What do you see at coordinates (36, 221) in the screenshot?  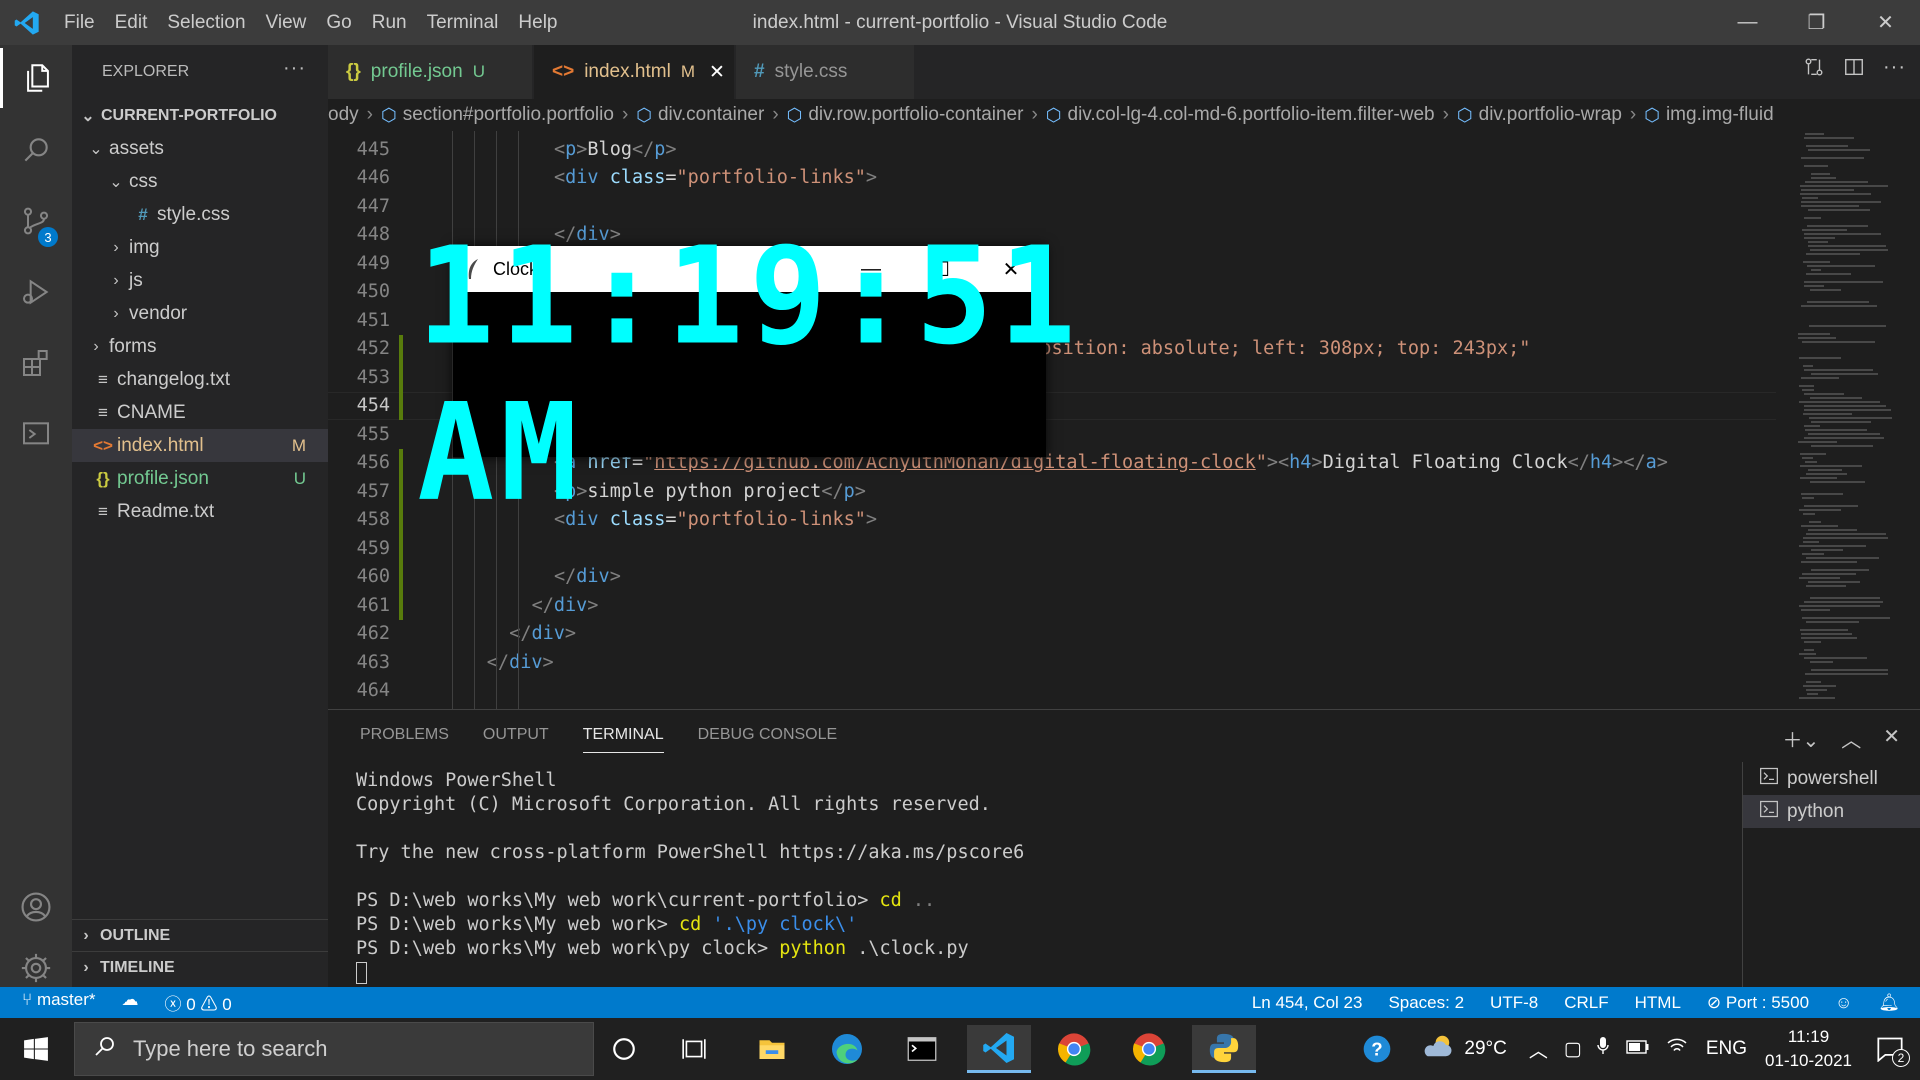 I see `source-control-icon: 3` at bounding box center [36, 221].